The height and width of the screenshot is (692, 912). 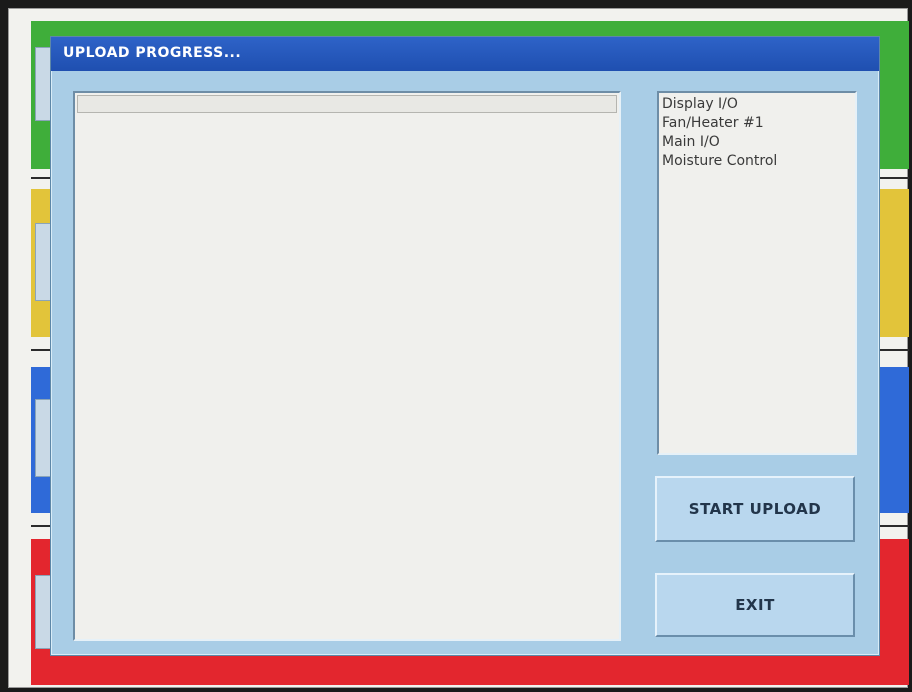 What do you see at coordinates (347, 104) in the screenshot?
I see `upload-progress-bar` at bounding box center [347, 104].